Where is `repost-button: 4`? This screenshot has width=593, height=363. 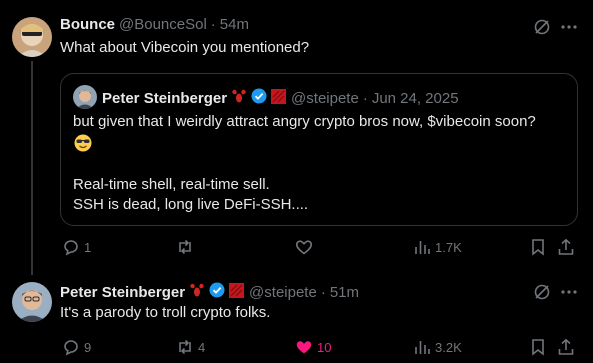
repost-button: 4 is located at coordinates (190, 347).